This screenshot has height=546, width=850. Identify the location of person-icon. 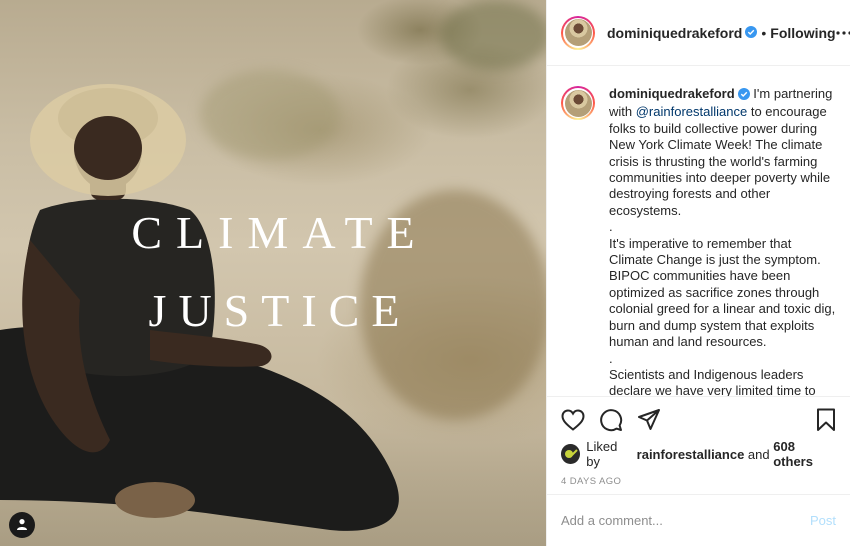
(22, 525).